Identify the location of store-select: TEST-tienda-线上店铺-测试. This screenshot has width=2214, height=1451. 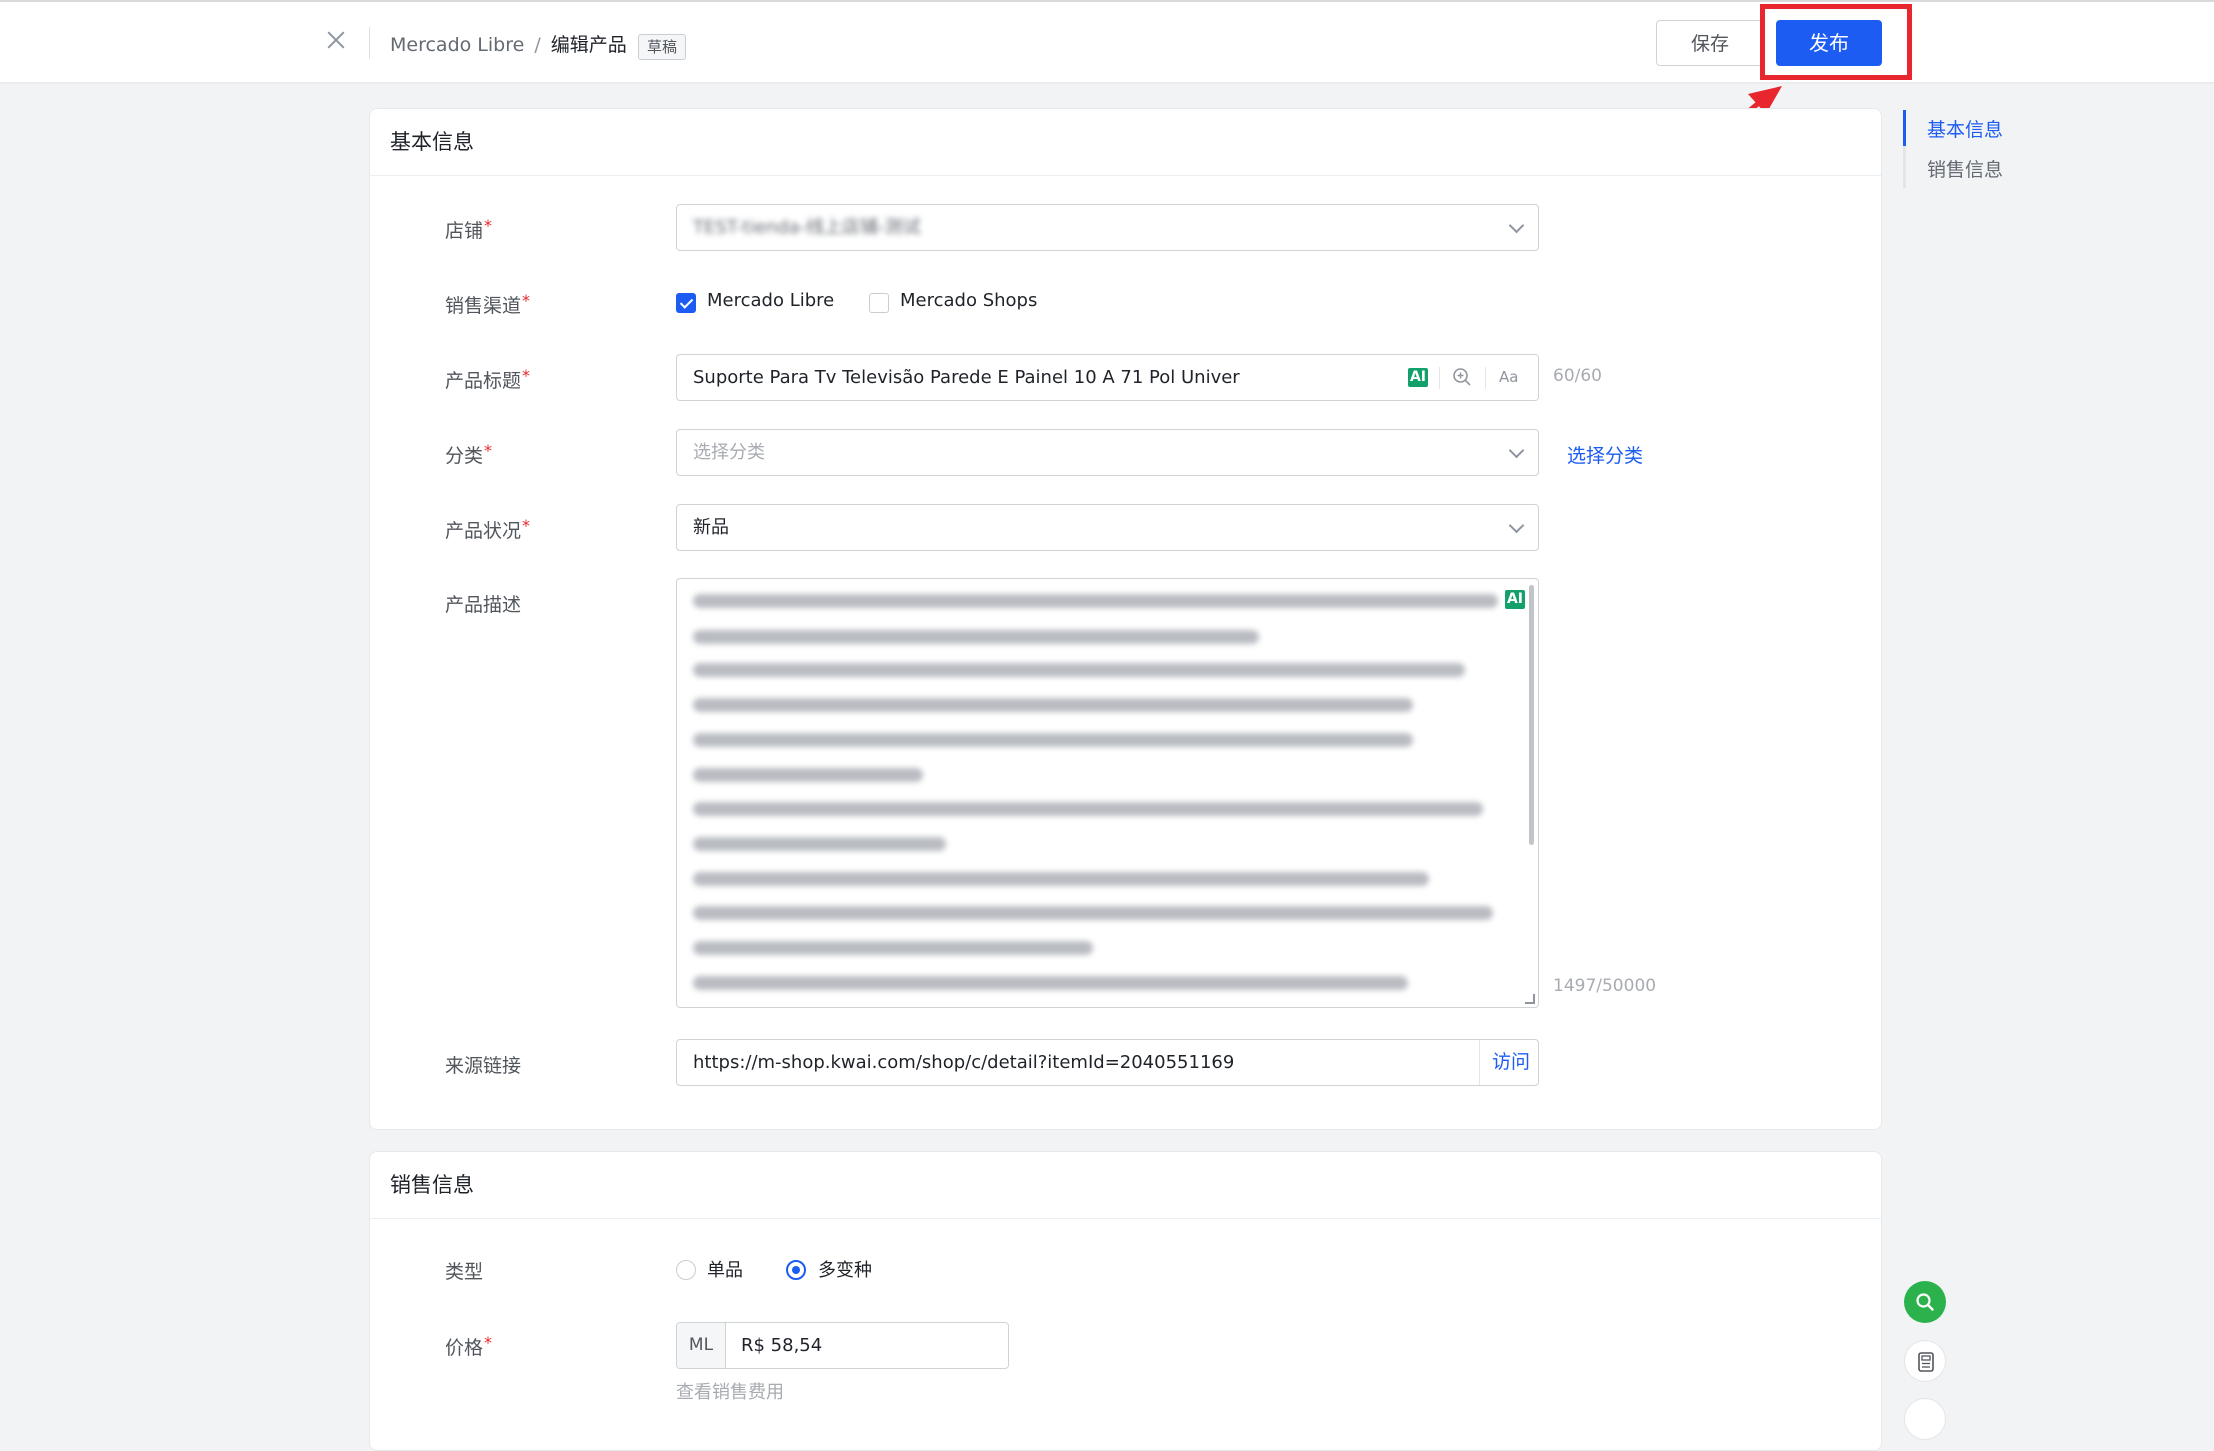
(1107, 227).